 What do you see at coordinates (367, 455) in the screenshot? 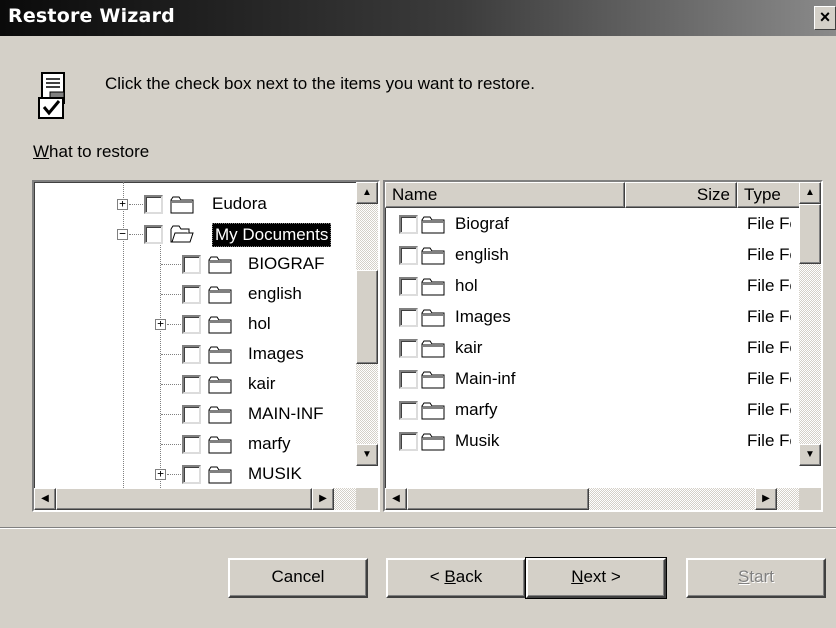
I see `tree-scroll-down-arrow-icon: ▼` at bounding box center [367, 455].